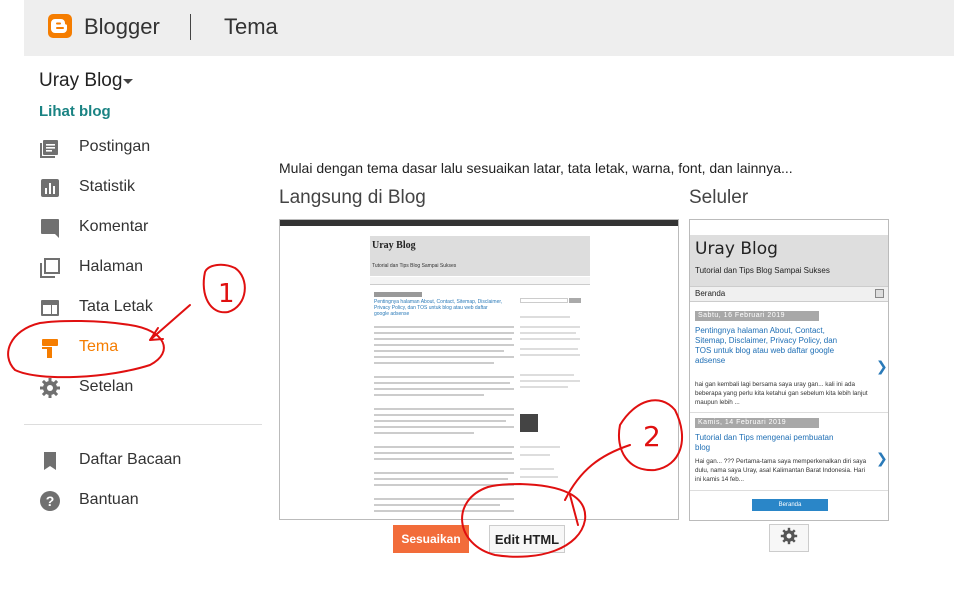 The height and width of the screenshot is (609, 954). I want to click on sidebar-item-tema: Tema, so click(149, 348).